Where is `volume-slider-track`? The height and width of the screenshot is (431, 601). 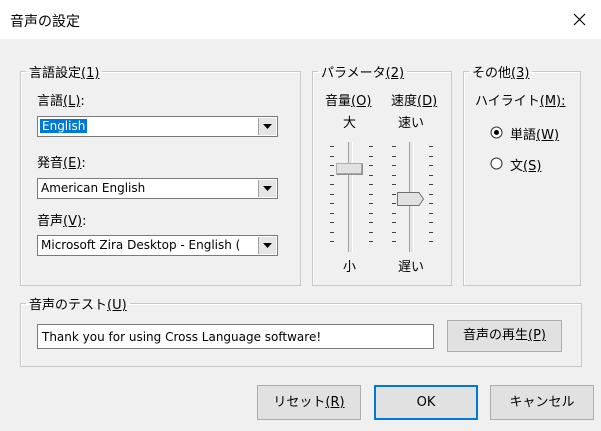
volume-slider-track is located at coordinates (350, 197).